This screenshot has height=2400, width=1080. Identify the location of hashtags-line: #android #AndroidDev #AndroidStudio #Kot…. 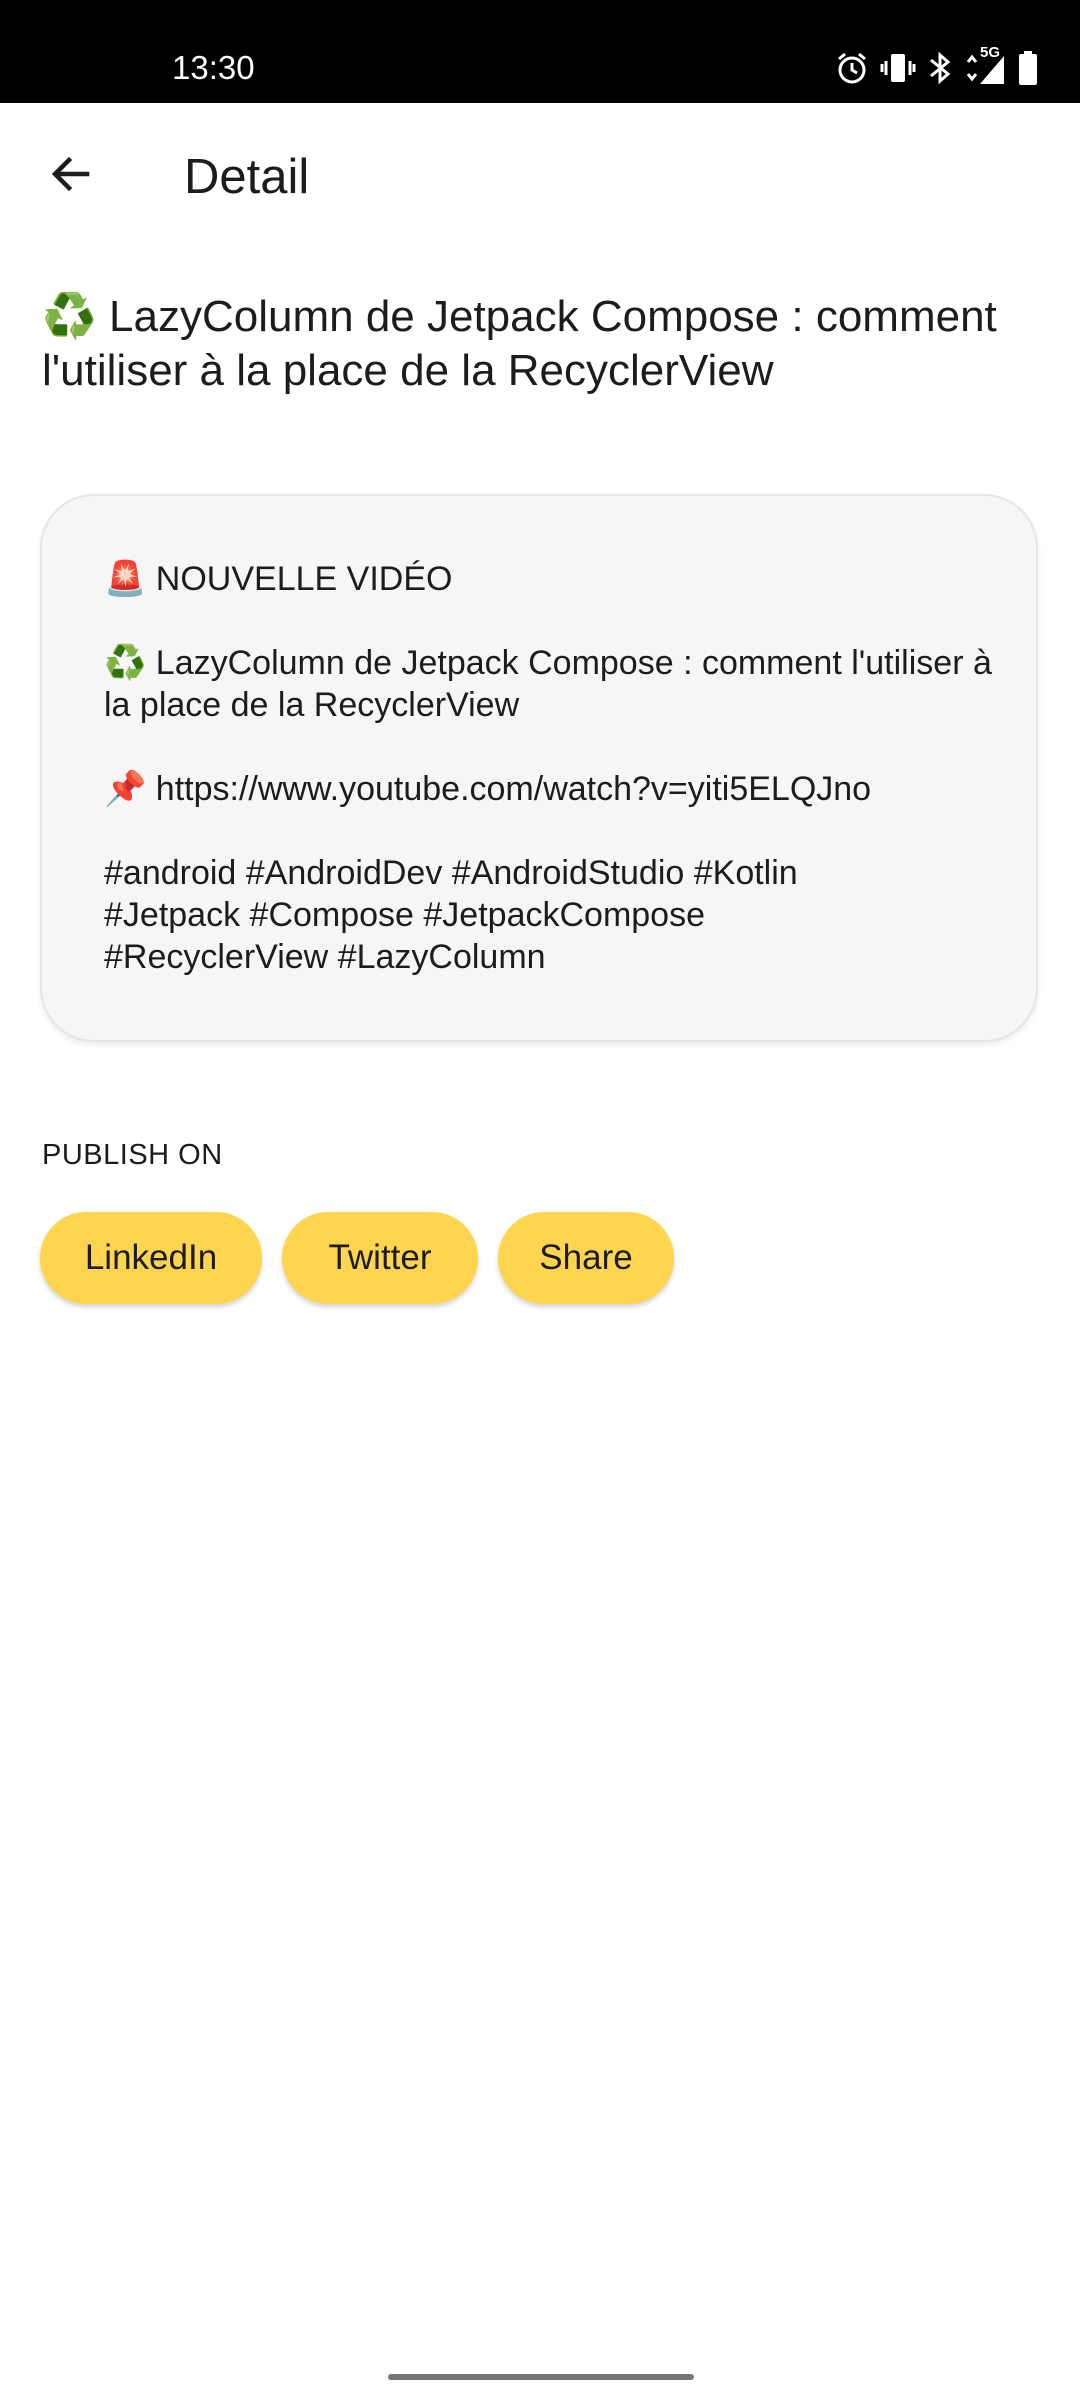
(451, 873).